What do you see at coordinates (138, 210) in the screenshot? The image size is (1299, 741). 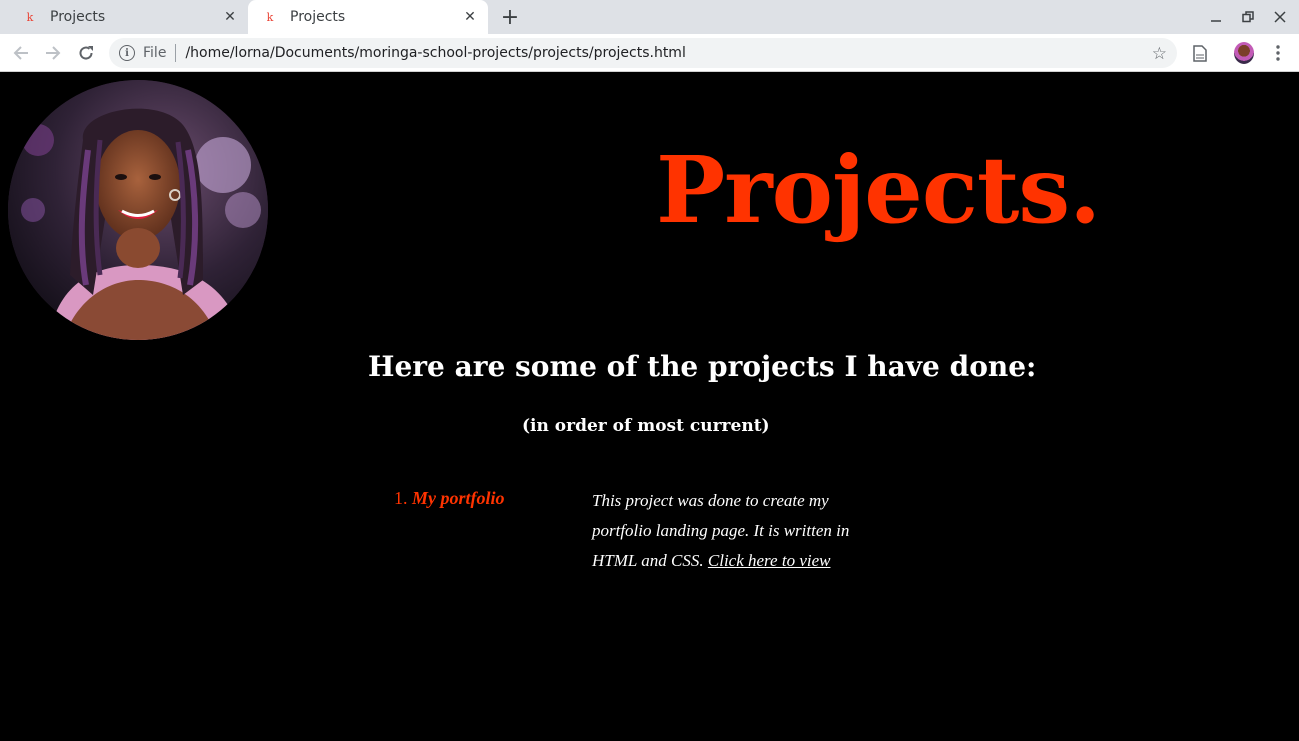 I see `profile-photo` at bounding box center [138, 210].